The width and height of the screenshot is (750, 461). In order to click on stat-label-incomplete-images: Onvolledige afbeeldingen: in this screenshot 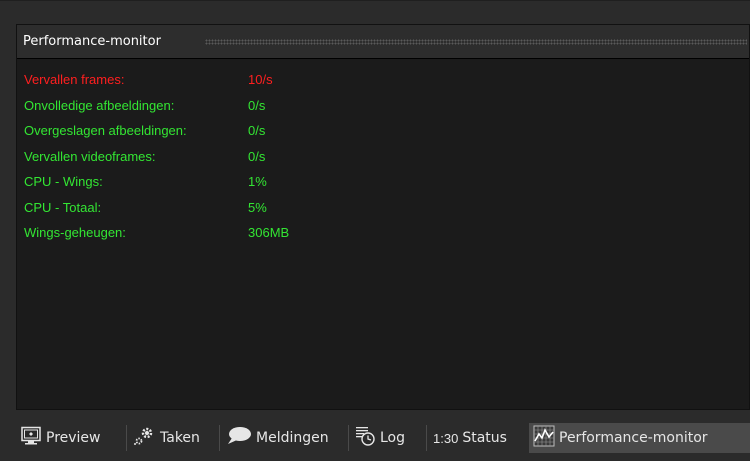, I will do `click(99, 105)`.